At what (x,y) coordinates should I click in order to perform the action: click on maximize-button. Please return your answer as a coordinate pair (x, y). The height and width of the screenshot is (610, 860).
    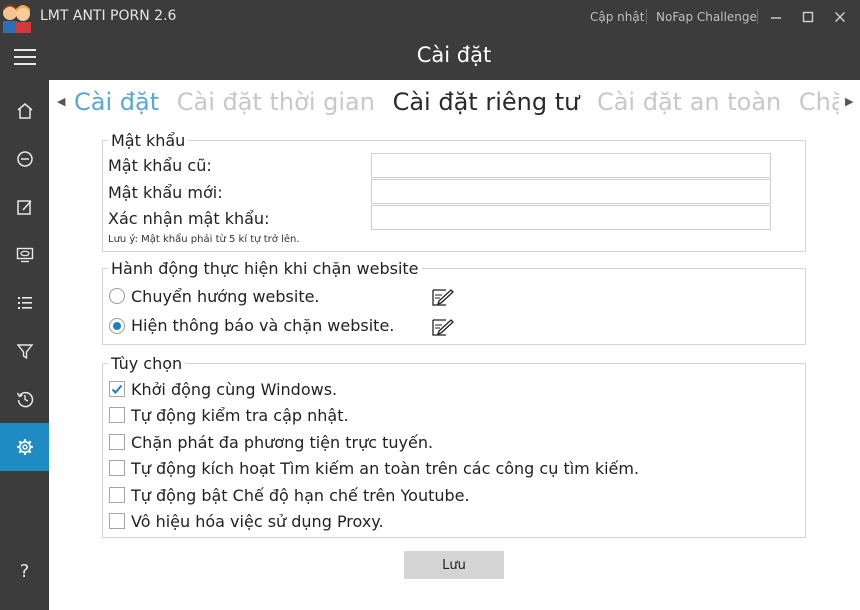
    Looking at the image, I should click on (808, 16).